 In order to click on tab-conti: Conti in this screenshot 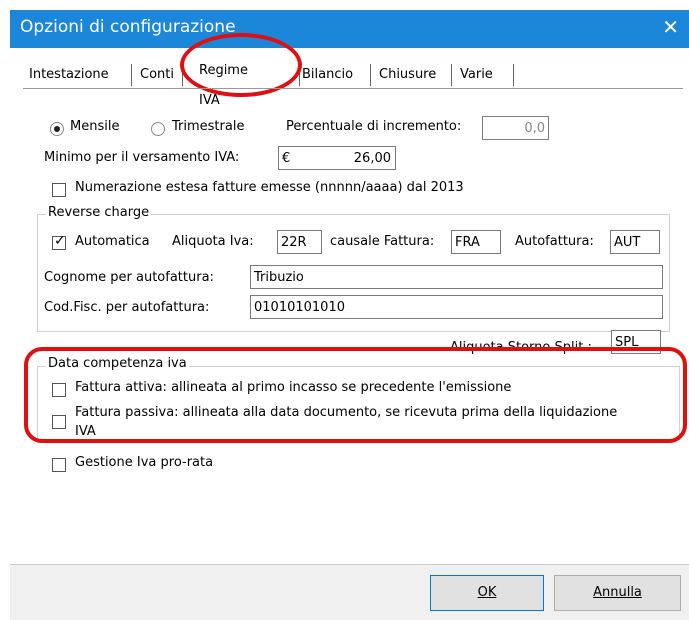, I will do `click(157, 75)`.